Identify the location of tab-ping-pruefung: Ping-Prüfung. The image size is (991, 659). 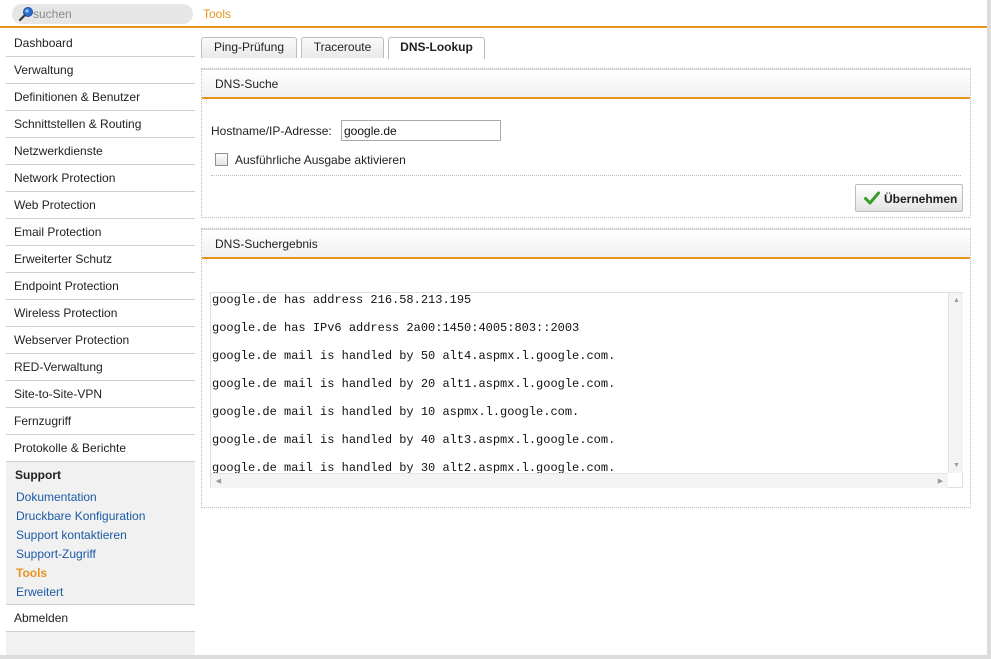
(249, 47).